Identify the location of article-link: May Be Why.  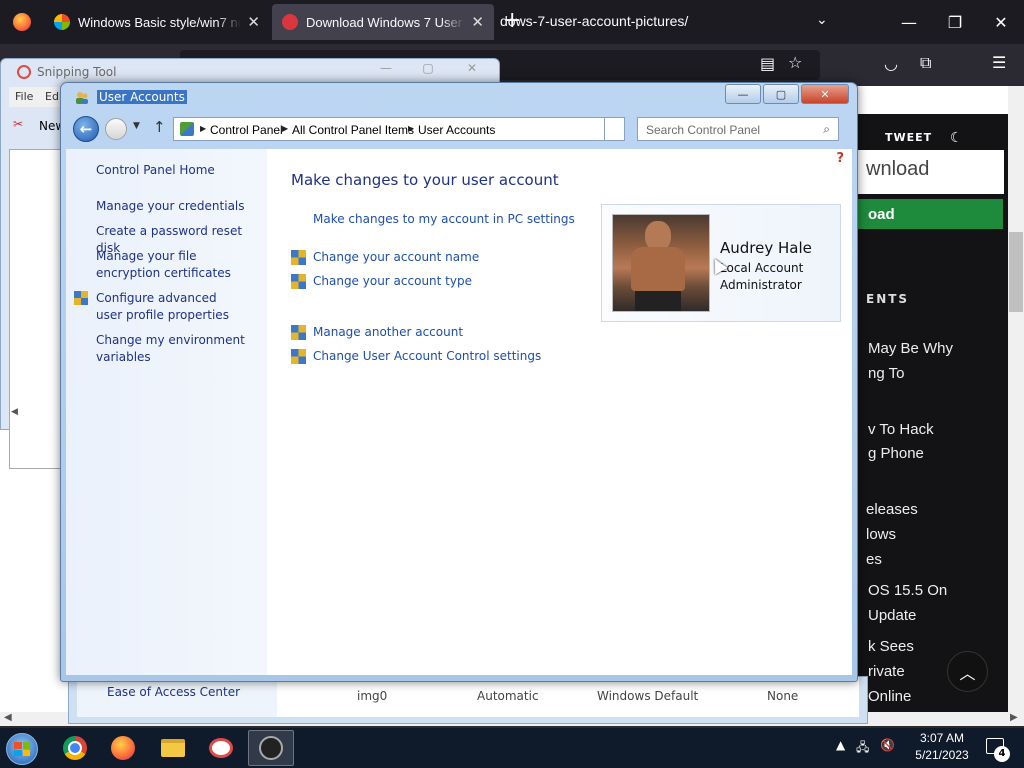
(910, 348).